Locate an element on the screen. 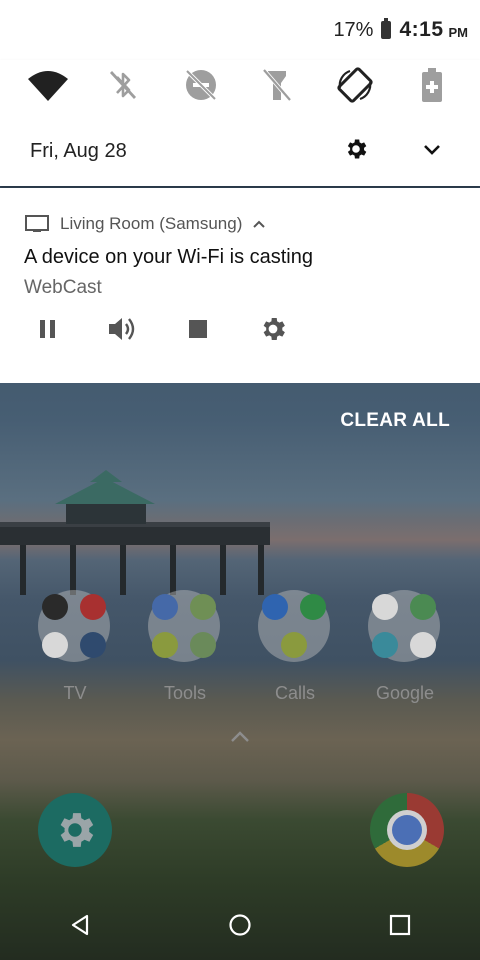 This screenshot has width=480, height=960. volume-icon is located at coordinates (122, 329).